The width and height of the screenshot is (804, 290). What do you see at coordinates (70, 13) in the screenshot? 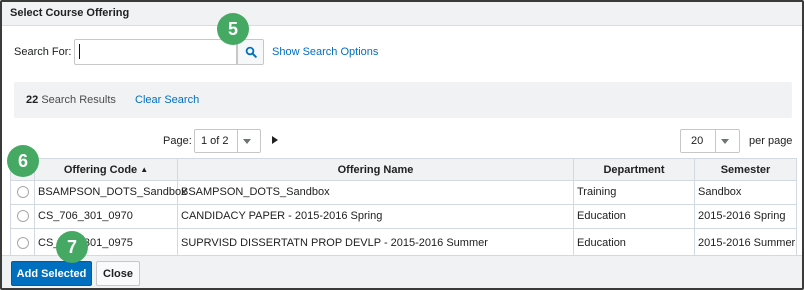
I see `dialog-title: Select Course Offering` at bounding box center [70, 13].